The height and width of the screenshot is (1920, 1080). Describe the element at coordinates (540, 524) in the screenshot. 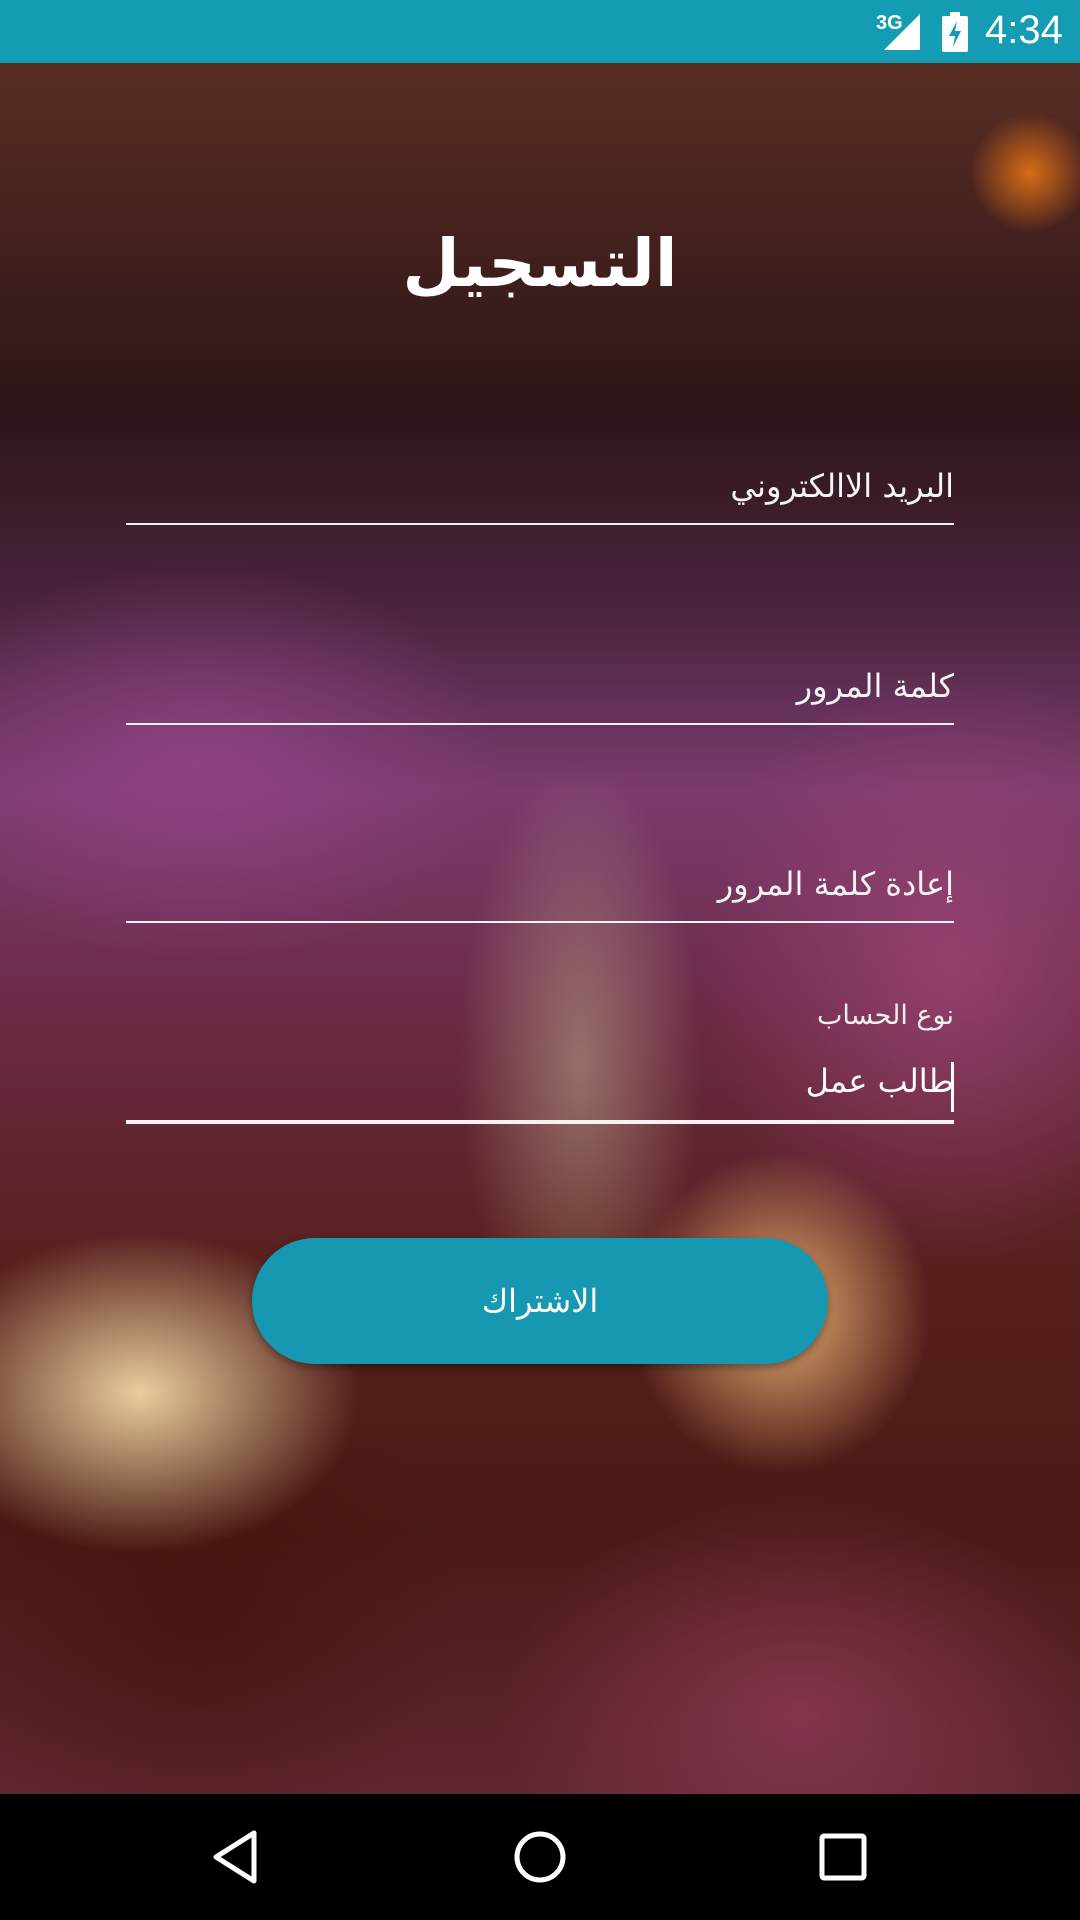

I see `email-underline` at that location.